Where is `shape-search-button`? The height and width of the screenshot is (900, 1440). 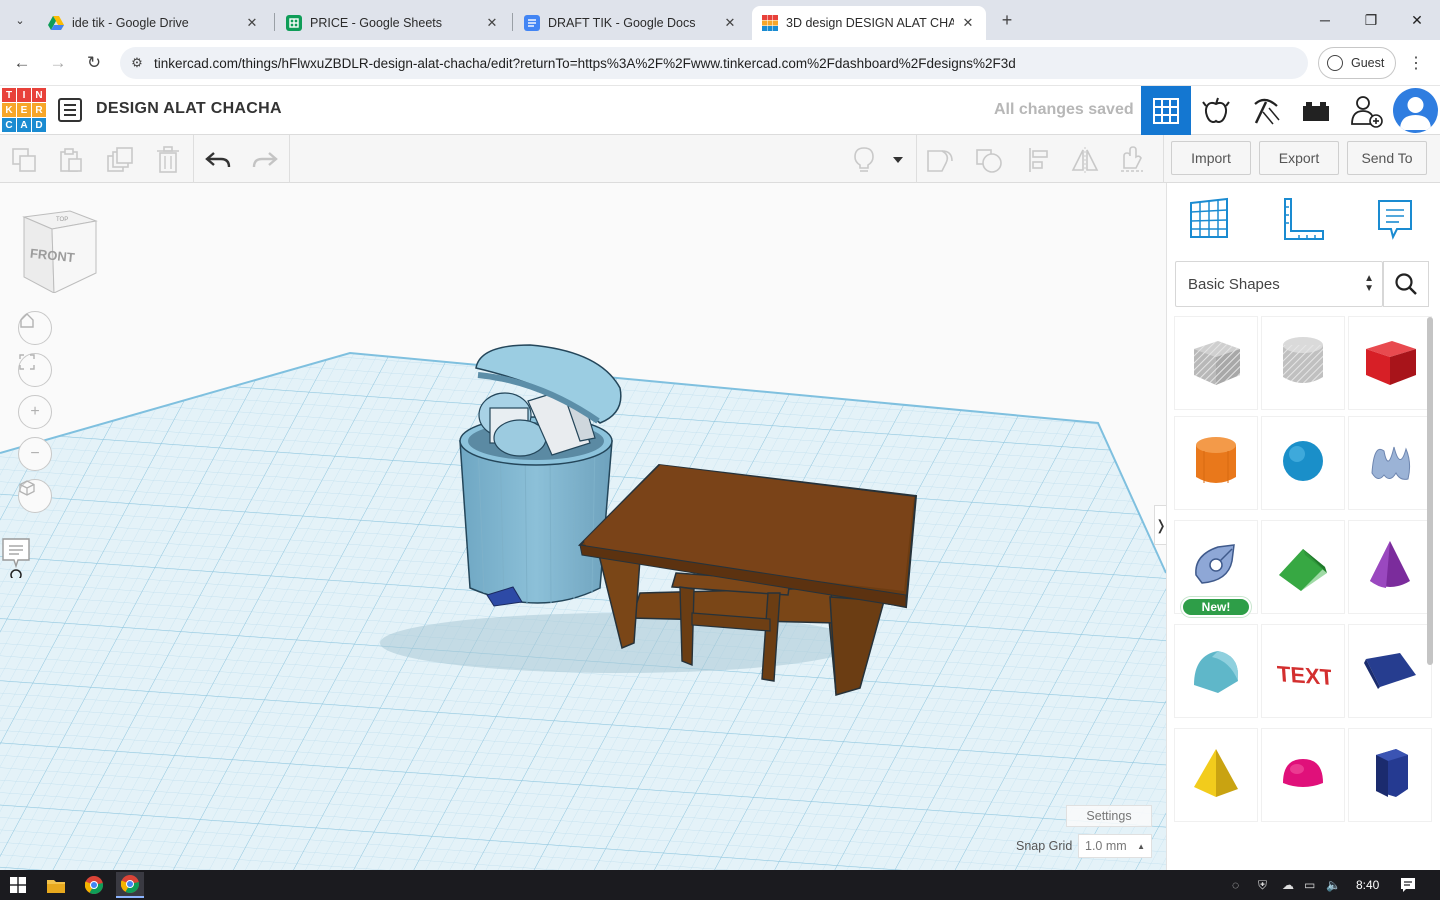 shape-search-button is located at coordinates (1406, 284).